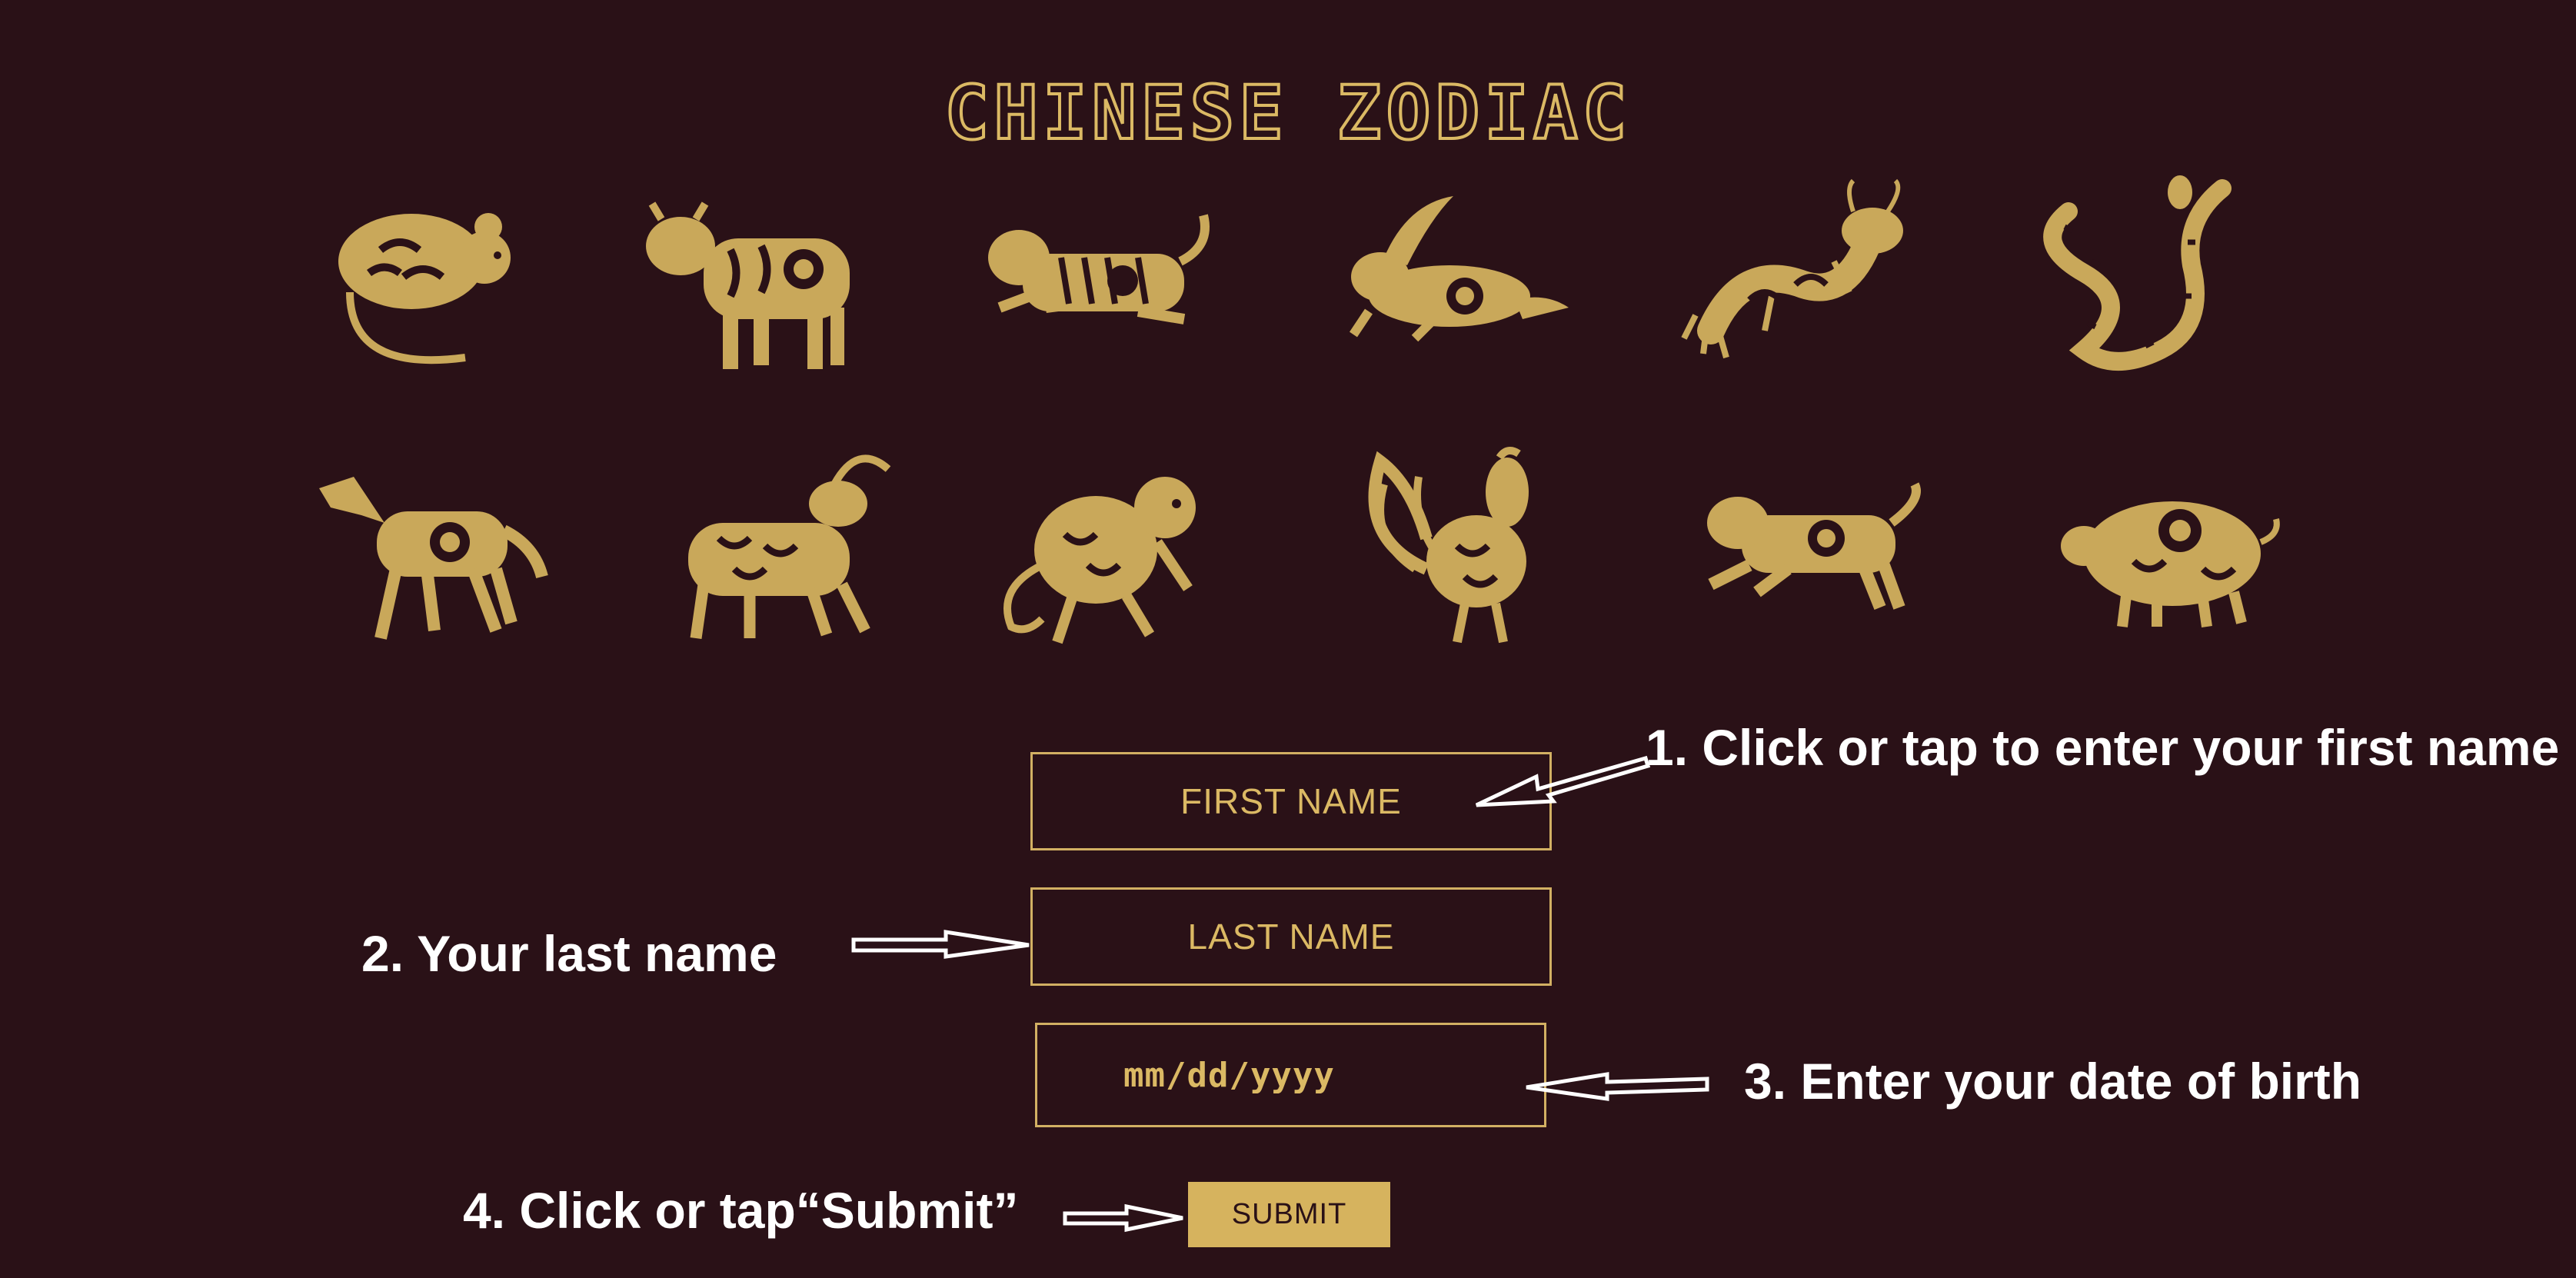  I want to click on date-of-birth-input: mm/dd/yyyy, so click(1290, 1075).